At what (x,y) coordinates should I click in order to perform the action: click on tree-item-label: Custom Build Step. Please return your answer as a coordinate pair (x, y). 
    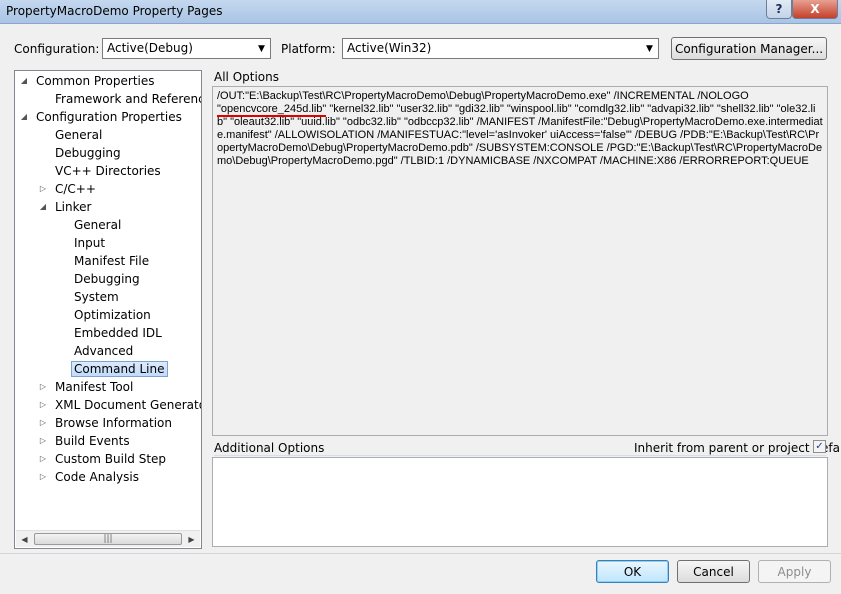
    Looking at the image, I should click on (111, 459).